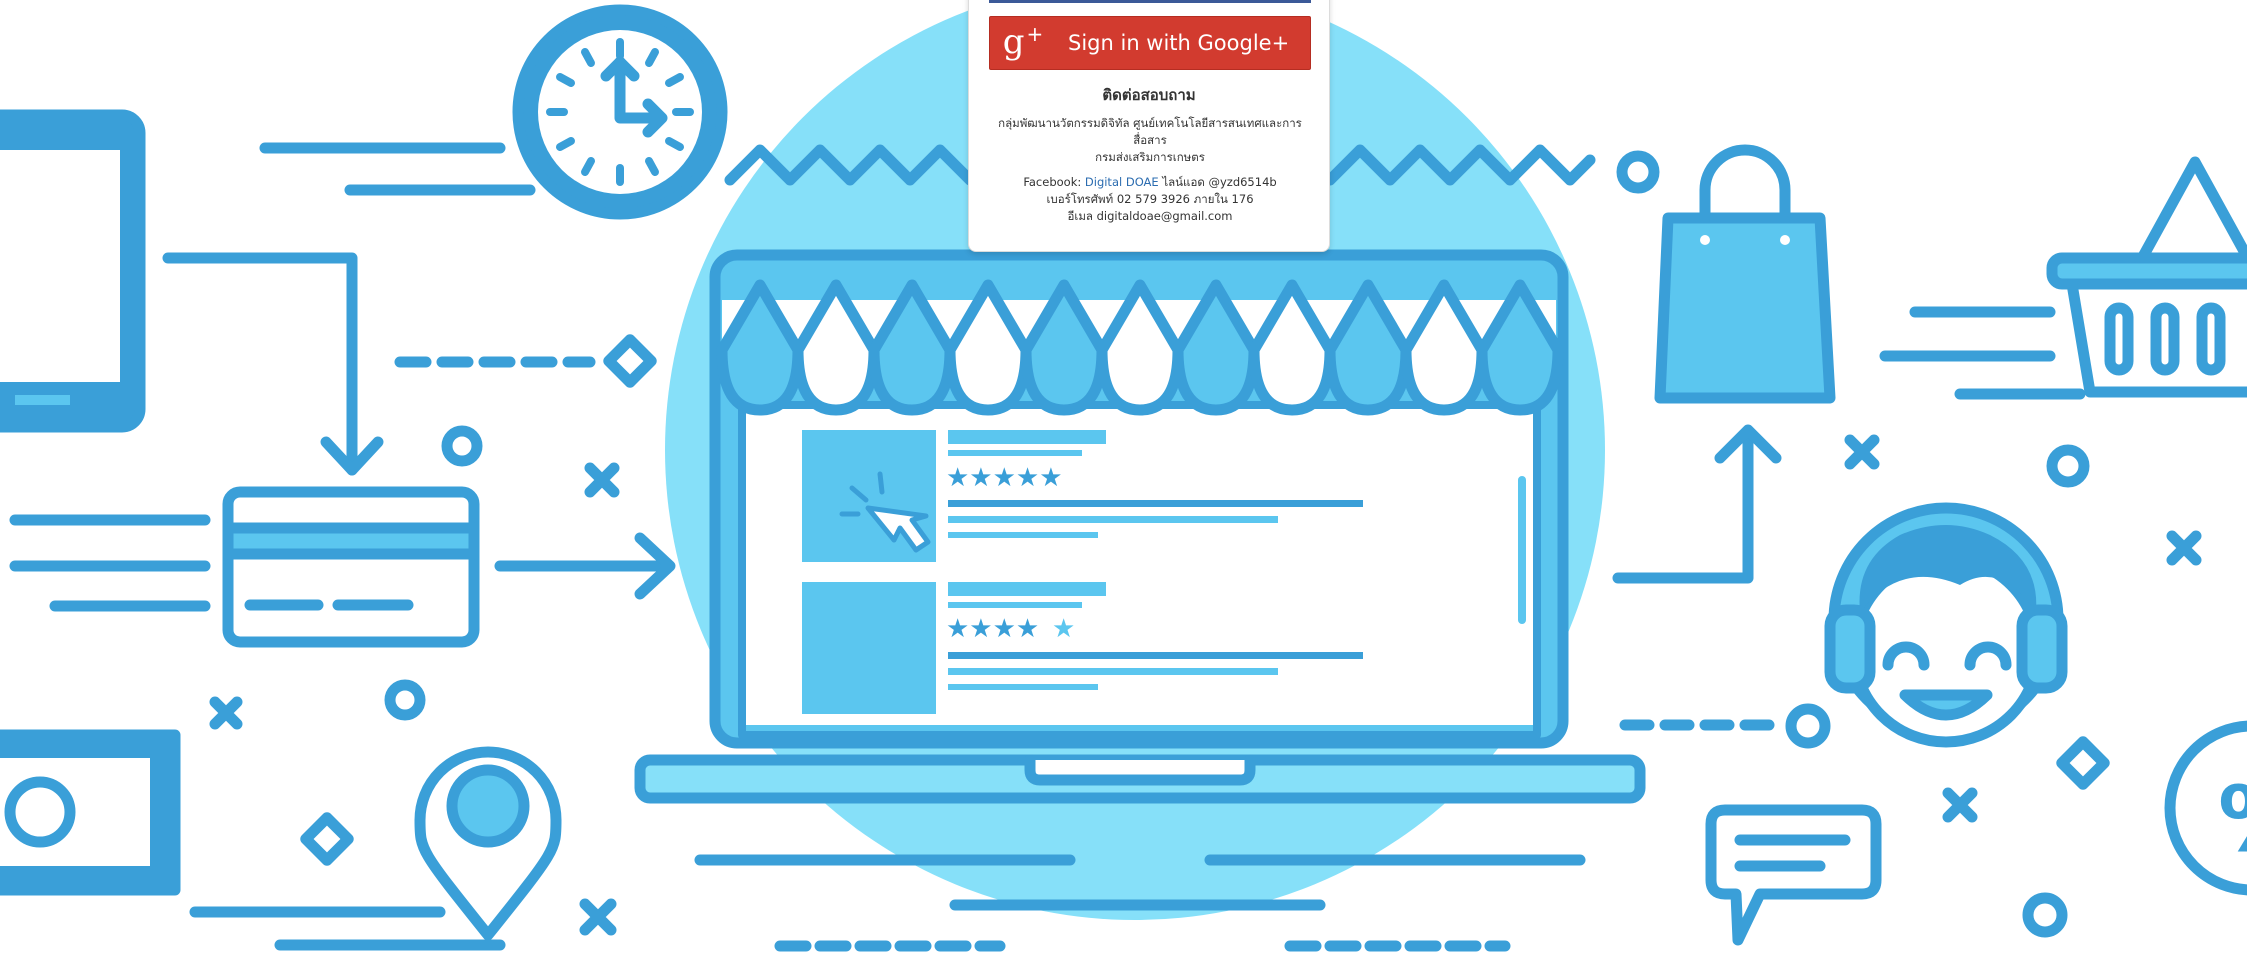  I want to click on shopping-basket-icon, so click(2146, 277).